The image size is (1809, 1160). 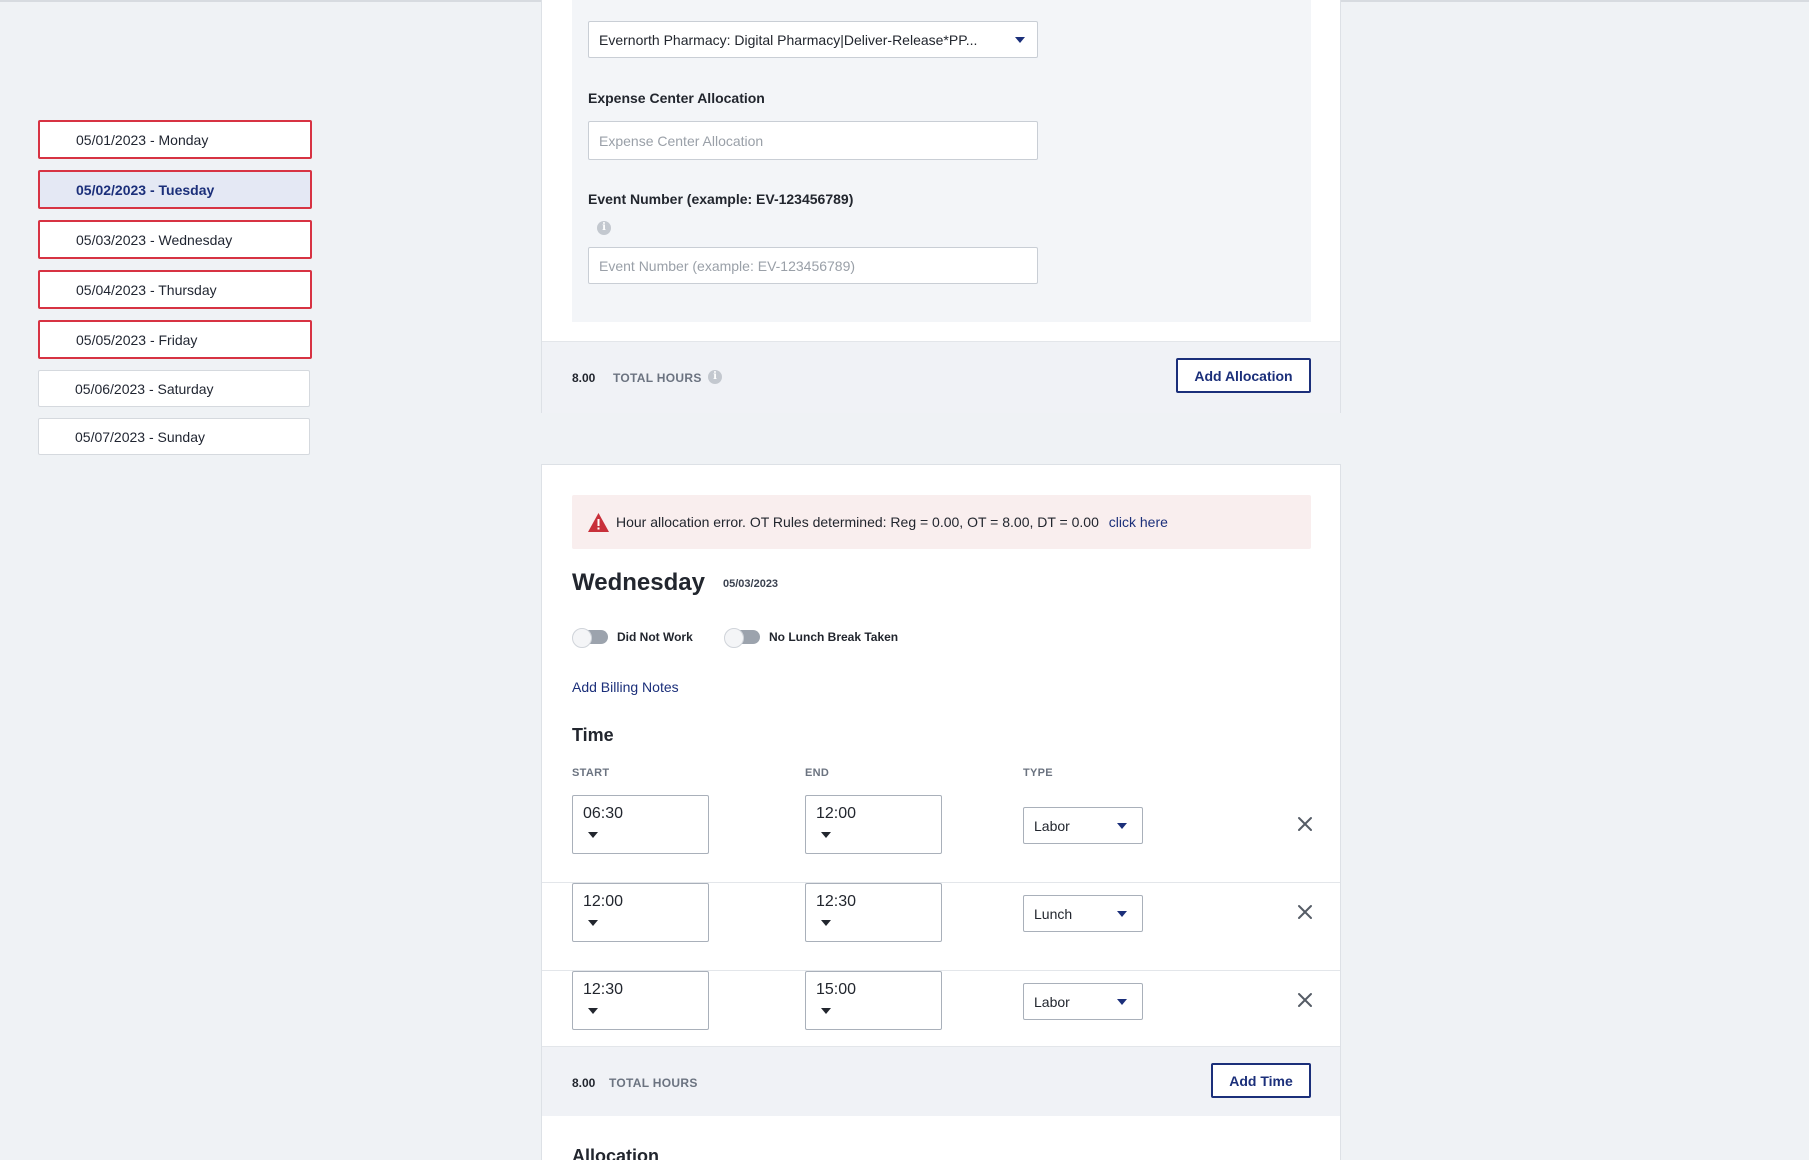 What do you see at coordinates (813, 140) in the screenshot?
I see `expense-center-input` at bounding box center [813, 140].